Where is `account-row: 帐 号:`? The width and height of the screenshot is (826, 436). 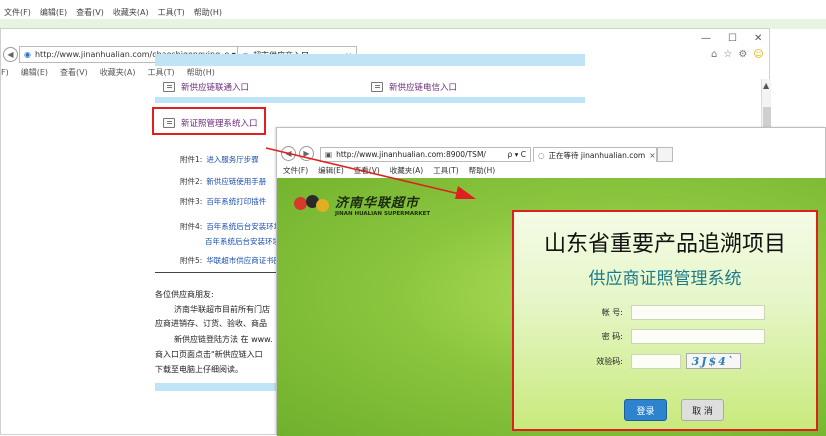
account-row: 帐 号: is located at coordinates (676, 312).